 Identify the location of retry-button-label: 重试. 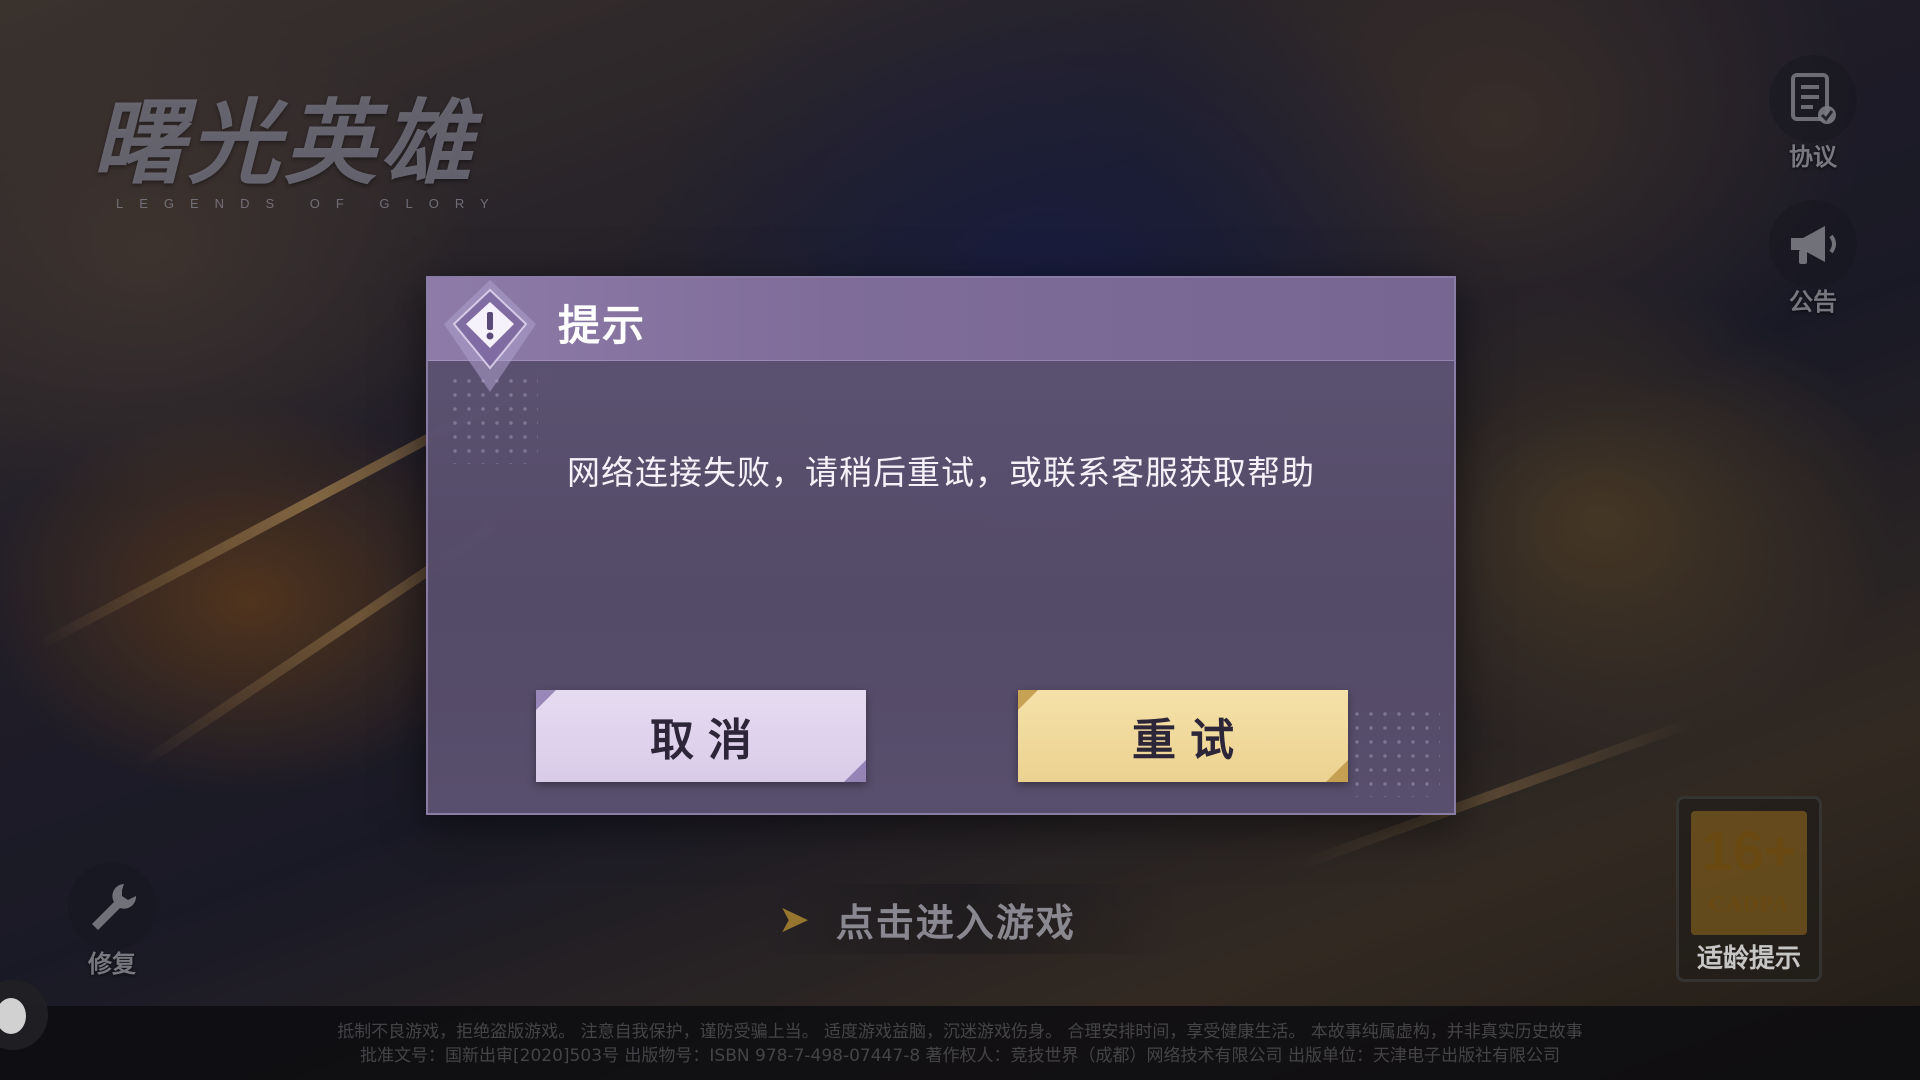
(1190, 740).